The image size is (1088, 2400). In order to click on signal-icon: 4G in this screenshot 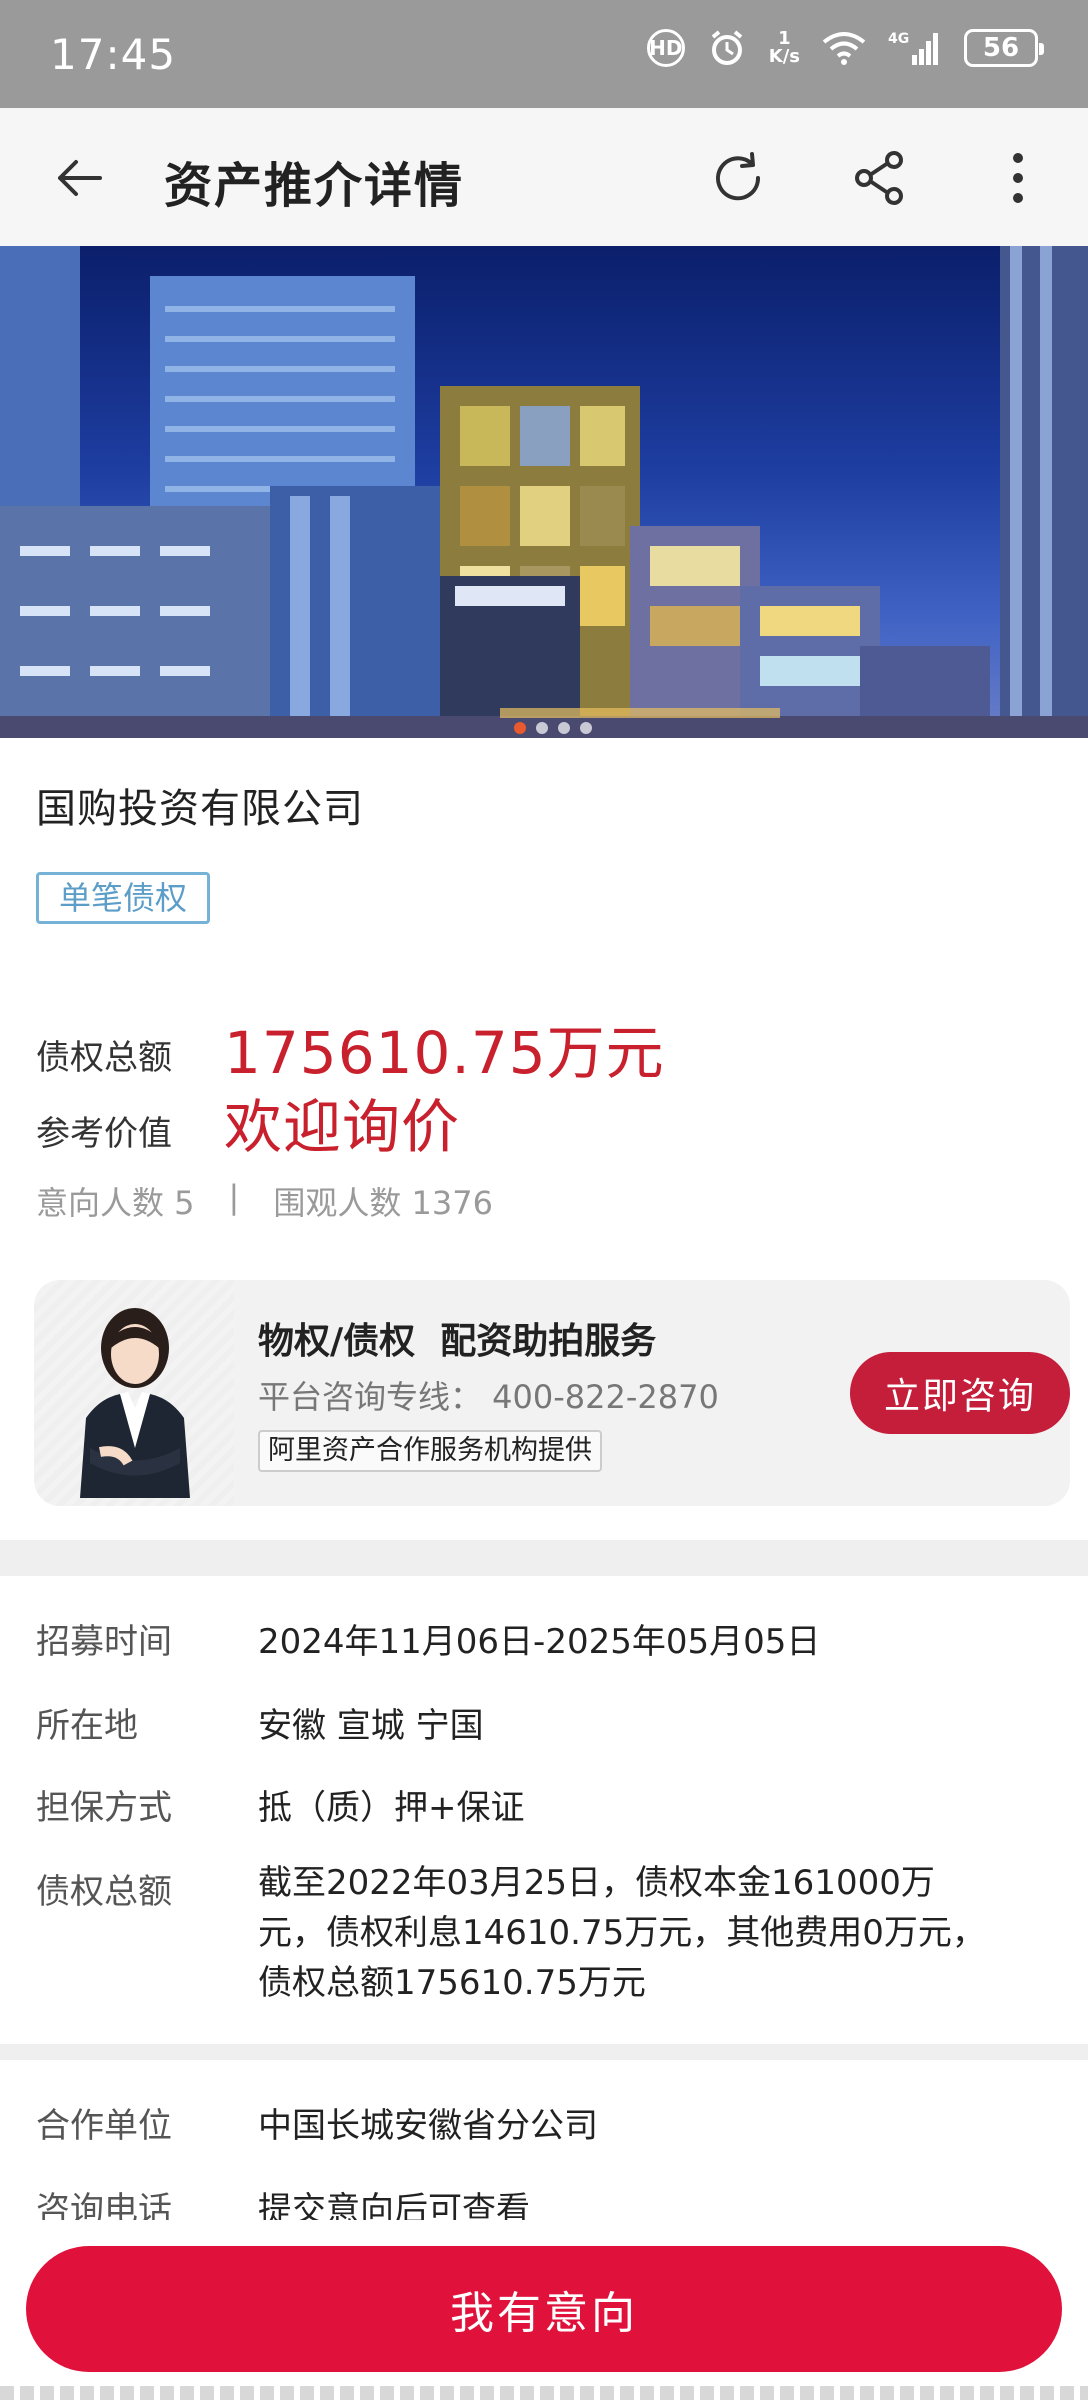, I will do `click(915, 48)`.